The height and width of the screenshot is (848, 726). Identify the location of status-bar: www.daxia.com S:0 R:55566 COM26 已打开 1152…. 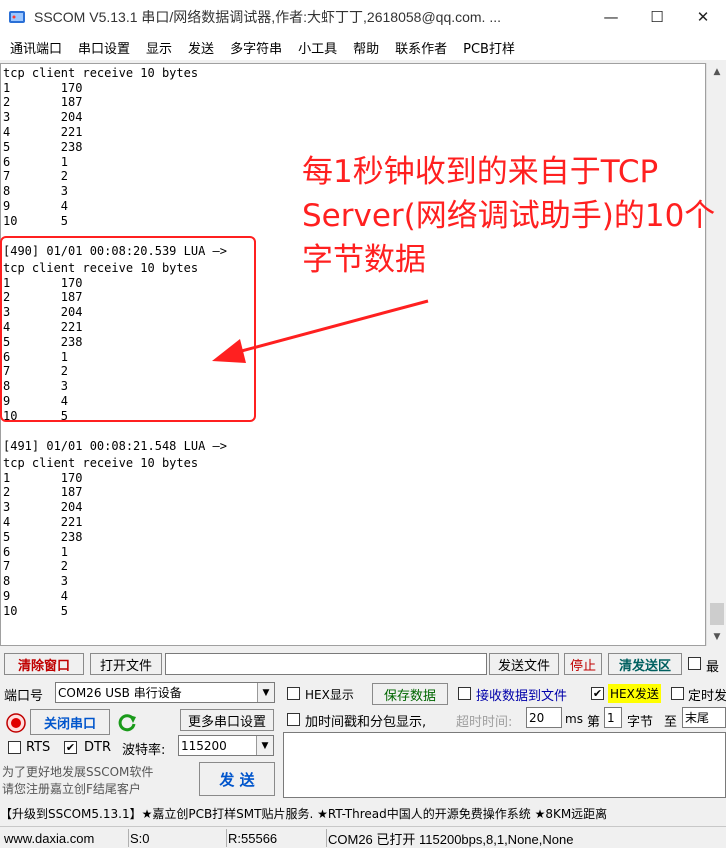
(363, 837).